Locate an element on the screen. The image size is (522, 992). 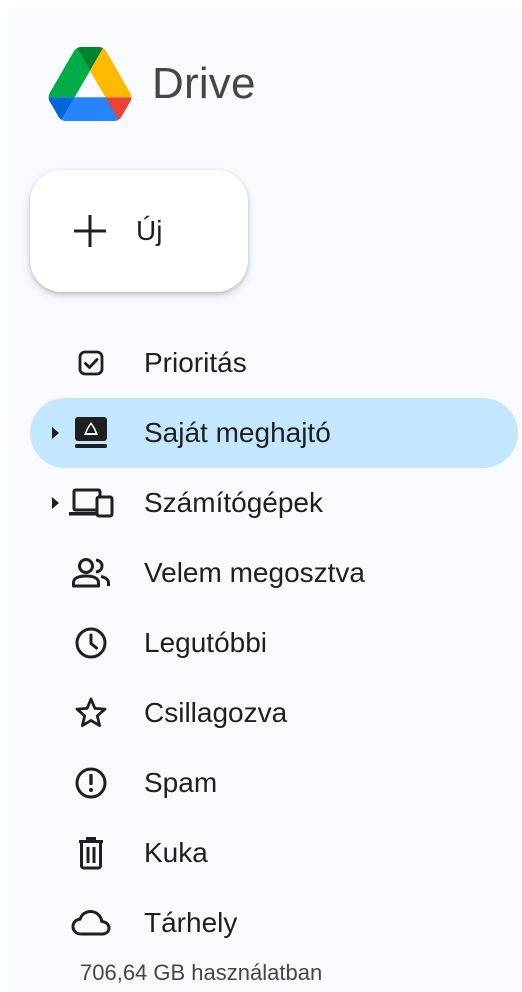
trash-icon is located at coordinates (91, 853).